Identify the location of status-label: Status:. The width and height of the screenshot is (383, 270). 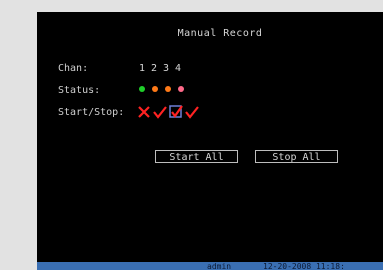
(79, 90).